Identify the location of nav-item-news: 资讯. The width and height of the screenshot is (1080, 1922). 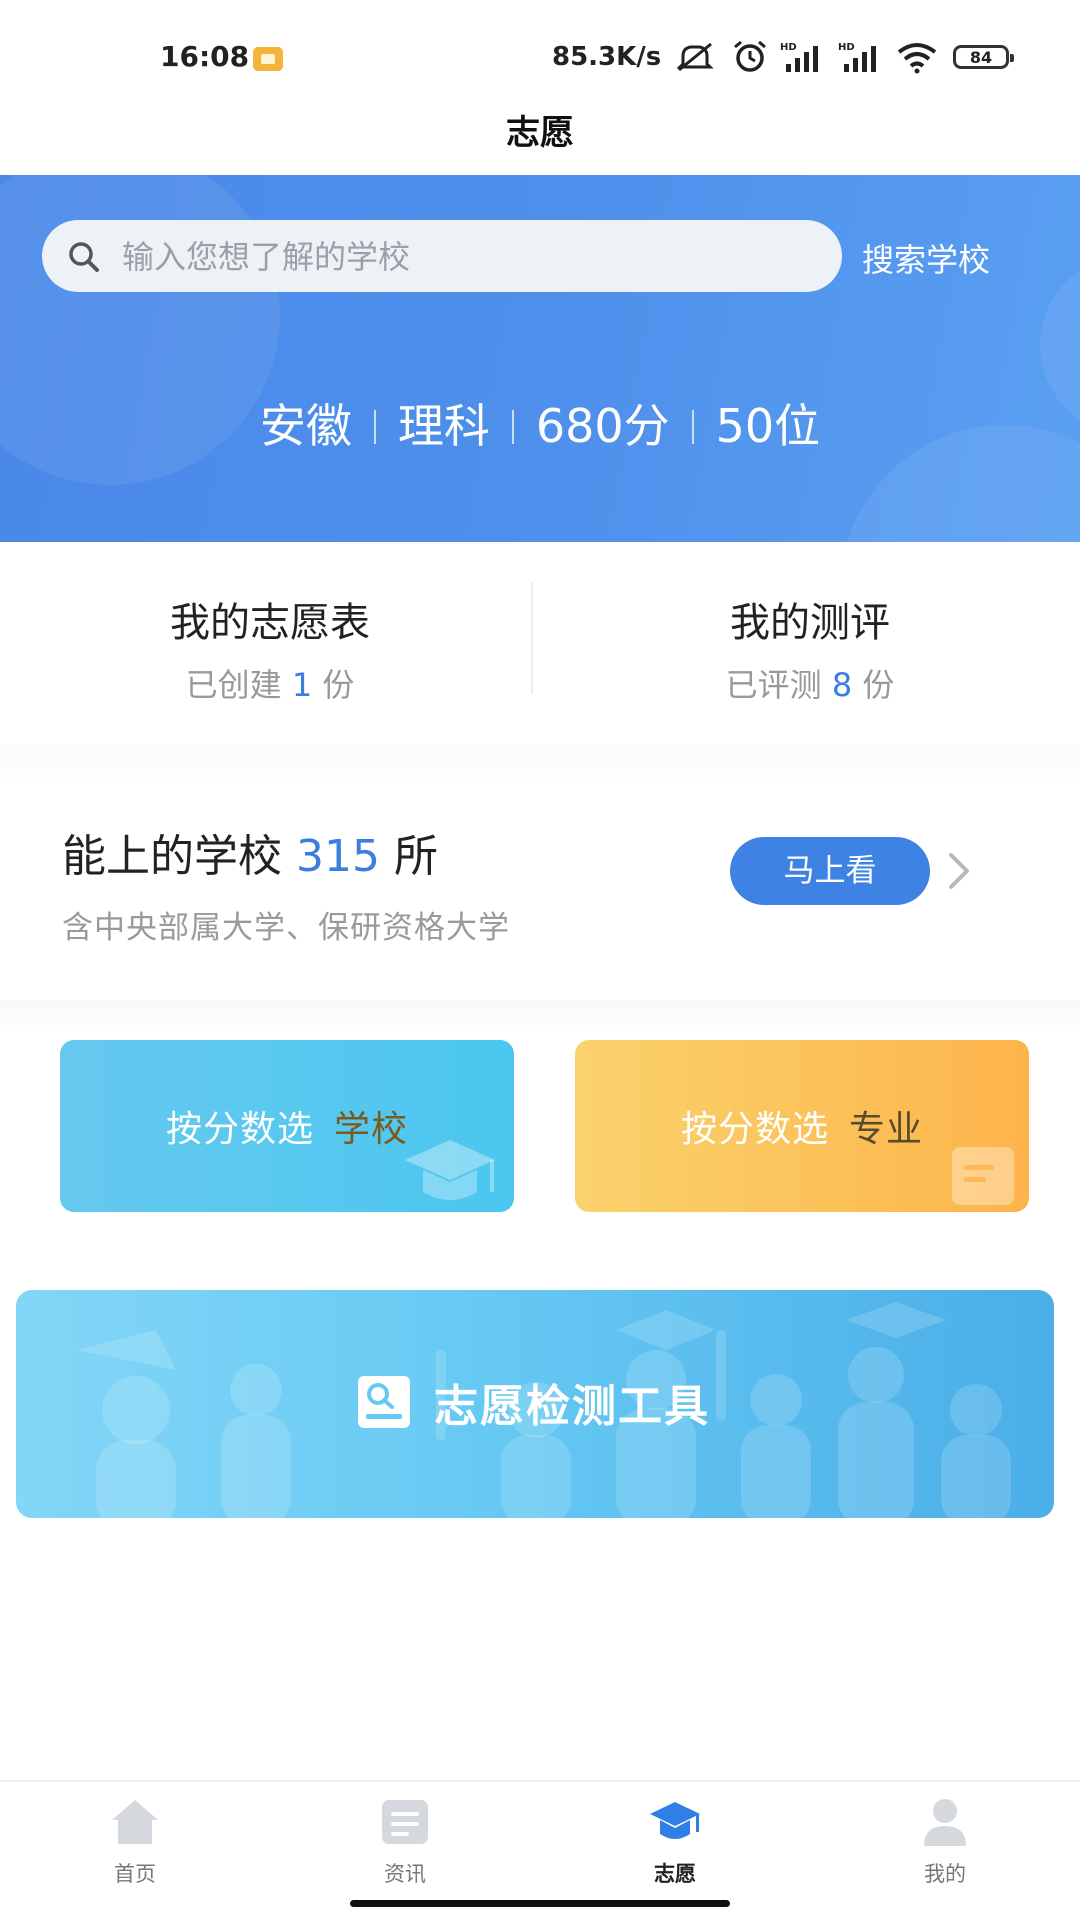
(405, 1837).